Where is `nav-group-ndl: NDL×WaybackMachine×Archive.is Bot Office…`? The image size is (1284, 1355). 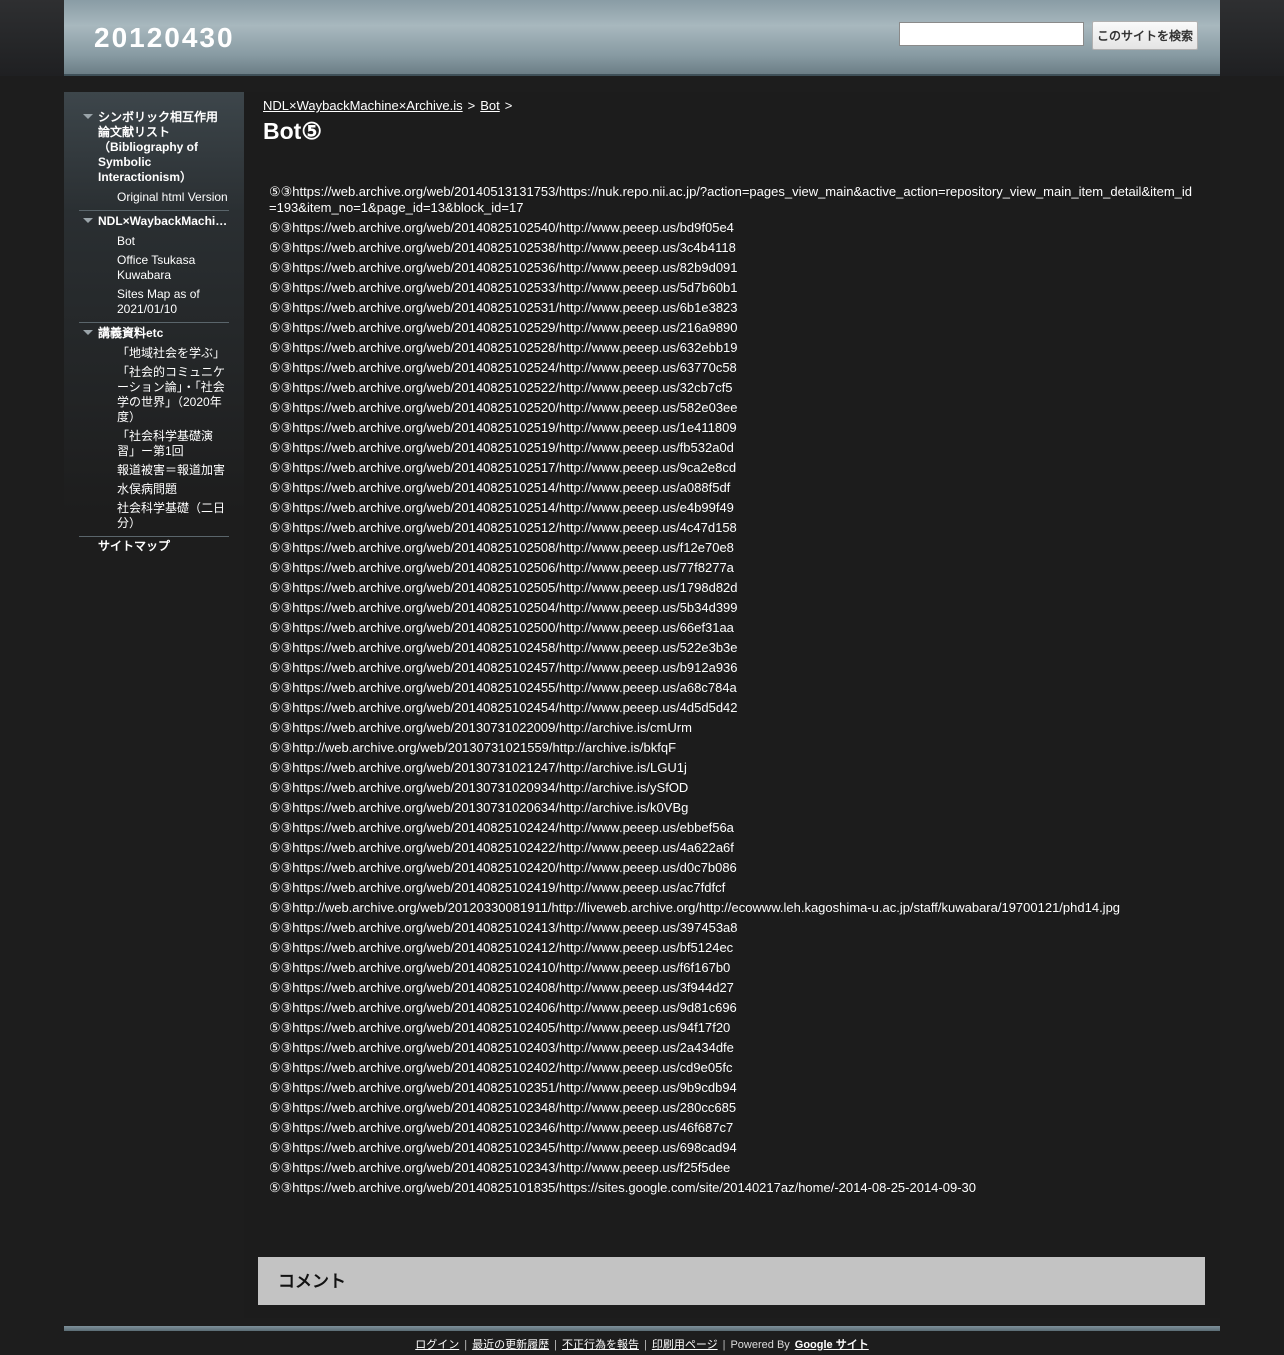
nav-group-ndl: NDL×WaybackMachine×Archive.is Bot Office… is located at coordinates (154, 268).